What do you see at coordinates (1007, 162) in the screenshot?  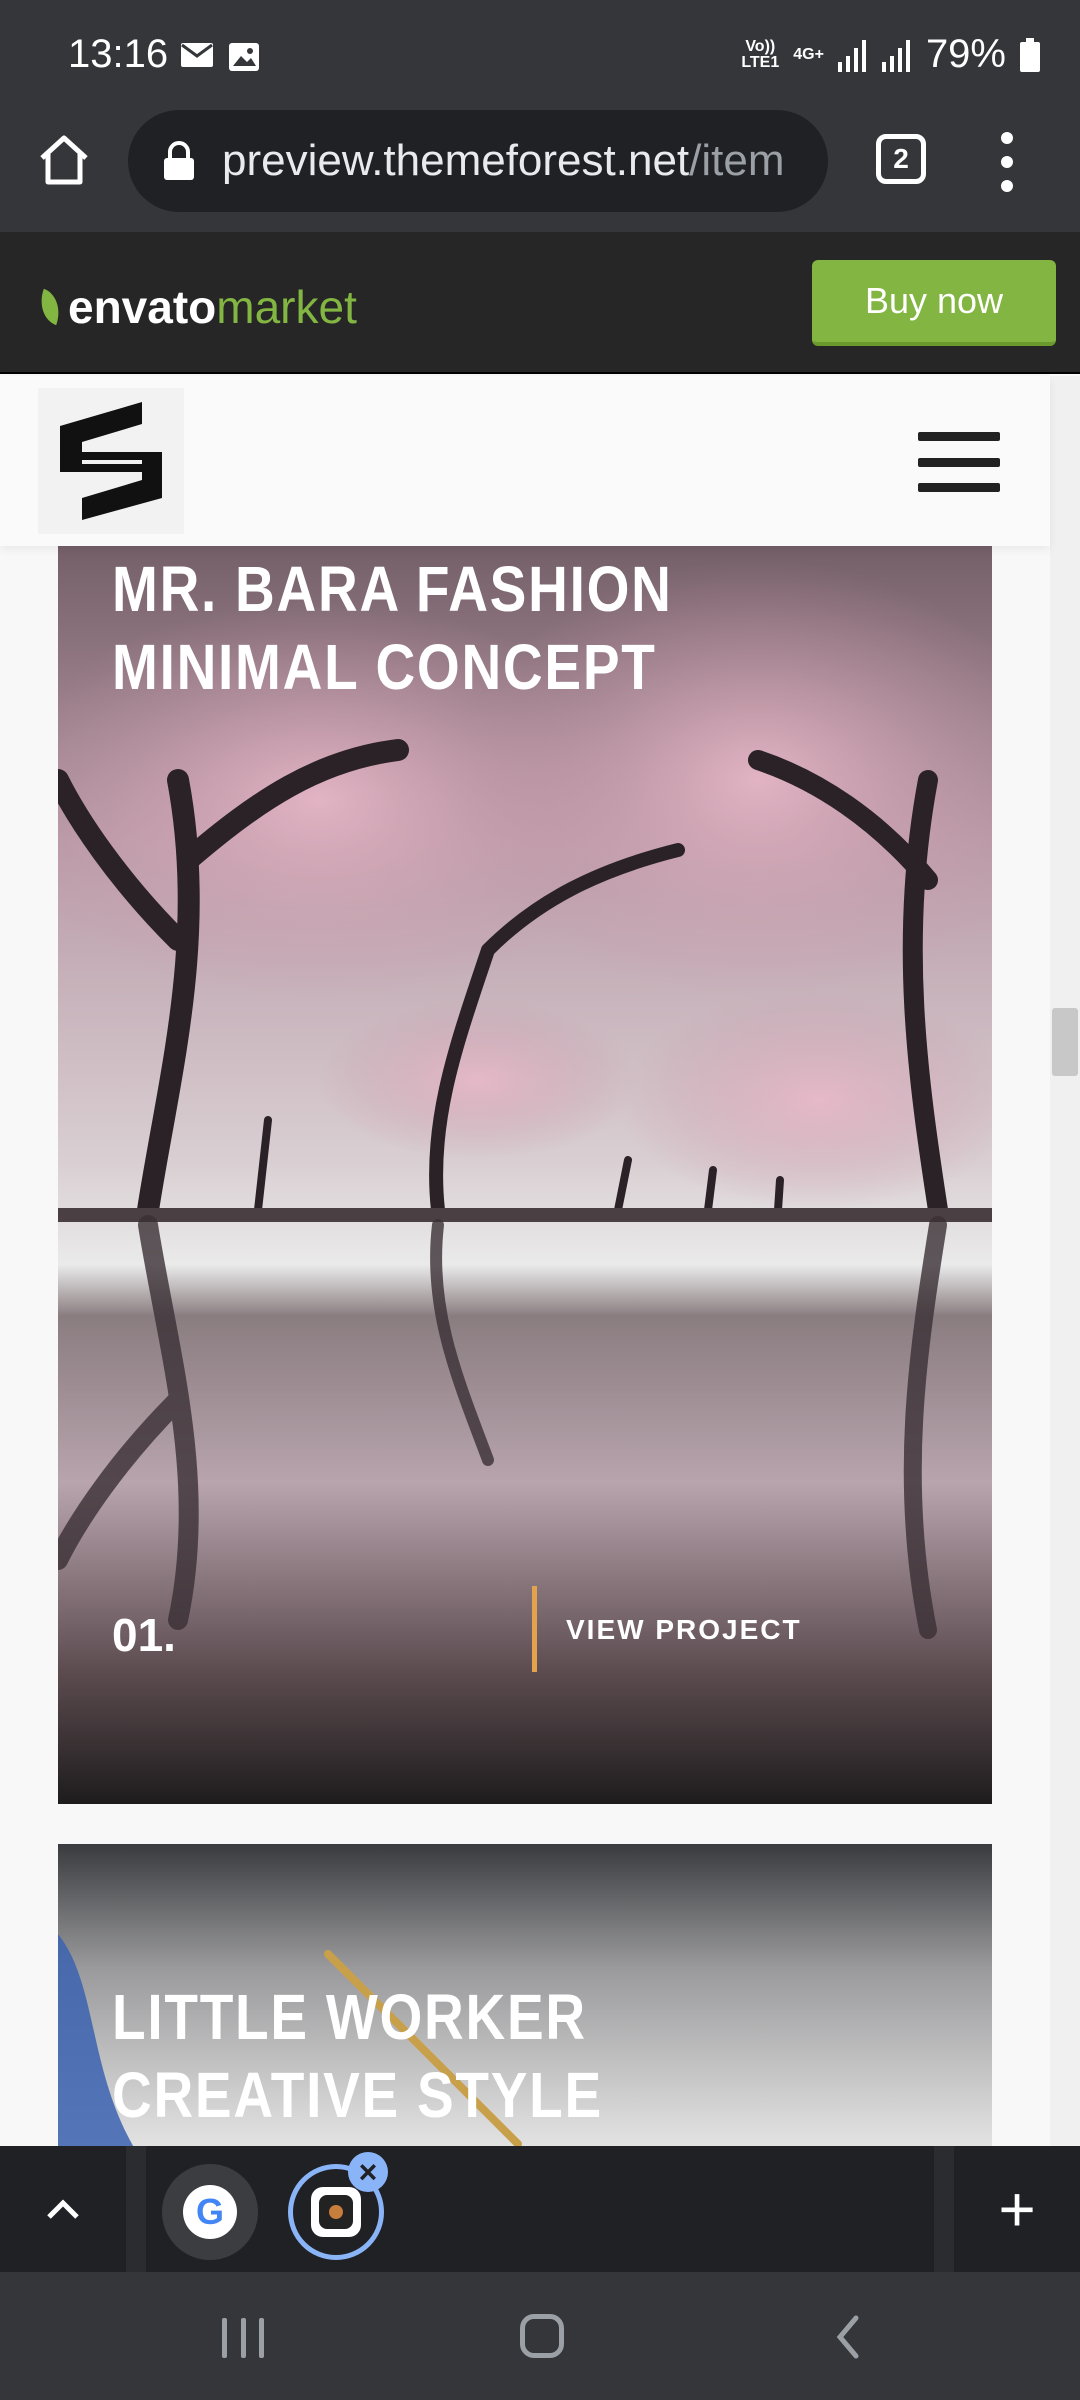 I see `more-options-icon` at bounding box center [1007, 162].